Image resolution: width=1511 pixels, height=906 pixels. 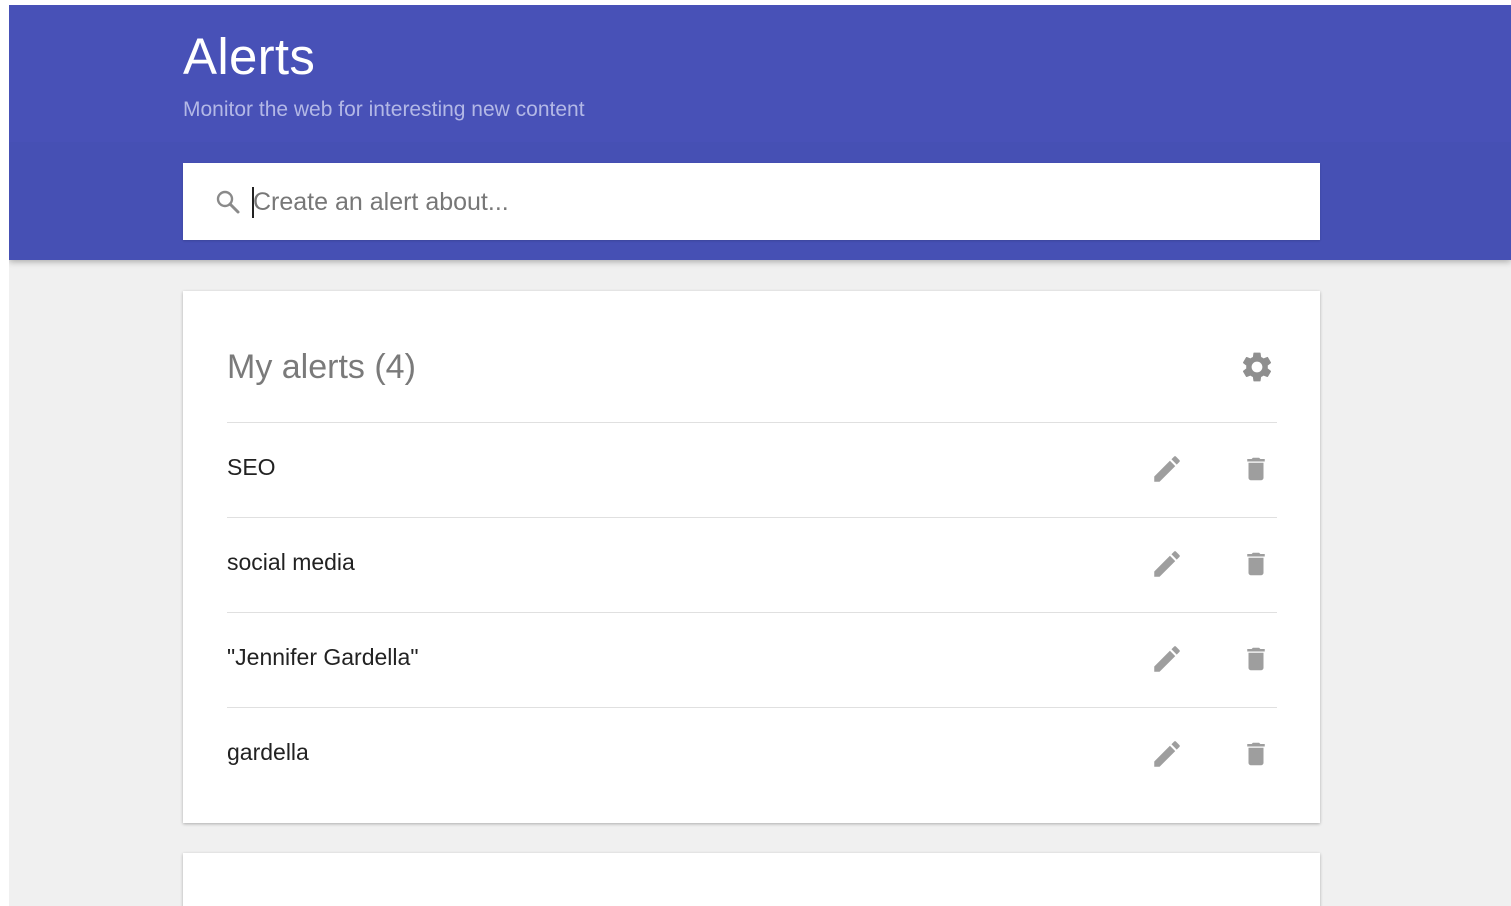 I want to click on search-box, so click(x=751, y=201).